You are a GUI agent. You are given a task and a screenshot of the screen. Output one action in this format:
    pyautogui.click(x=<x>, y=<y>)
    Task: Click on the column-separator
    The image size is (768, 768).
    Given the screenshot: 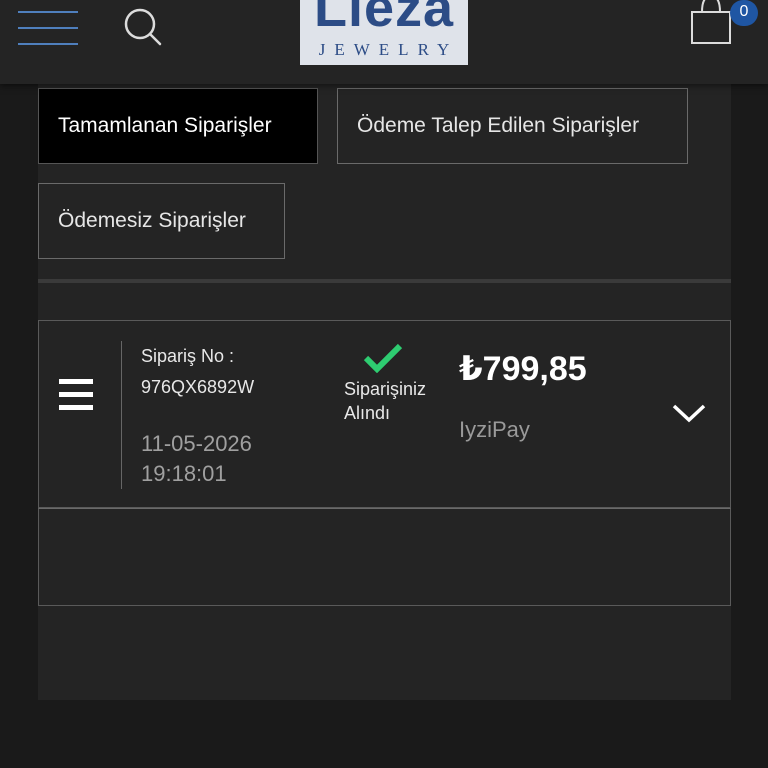 What is the action you would take?
    pyautogui.click(x=121, y=415)
    